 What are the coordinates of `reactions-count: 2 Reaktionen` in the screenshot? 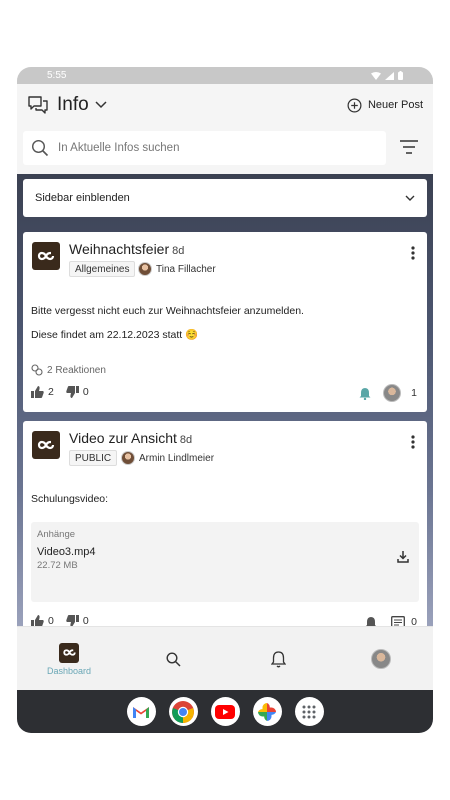 It's located at (76, 370).